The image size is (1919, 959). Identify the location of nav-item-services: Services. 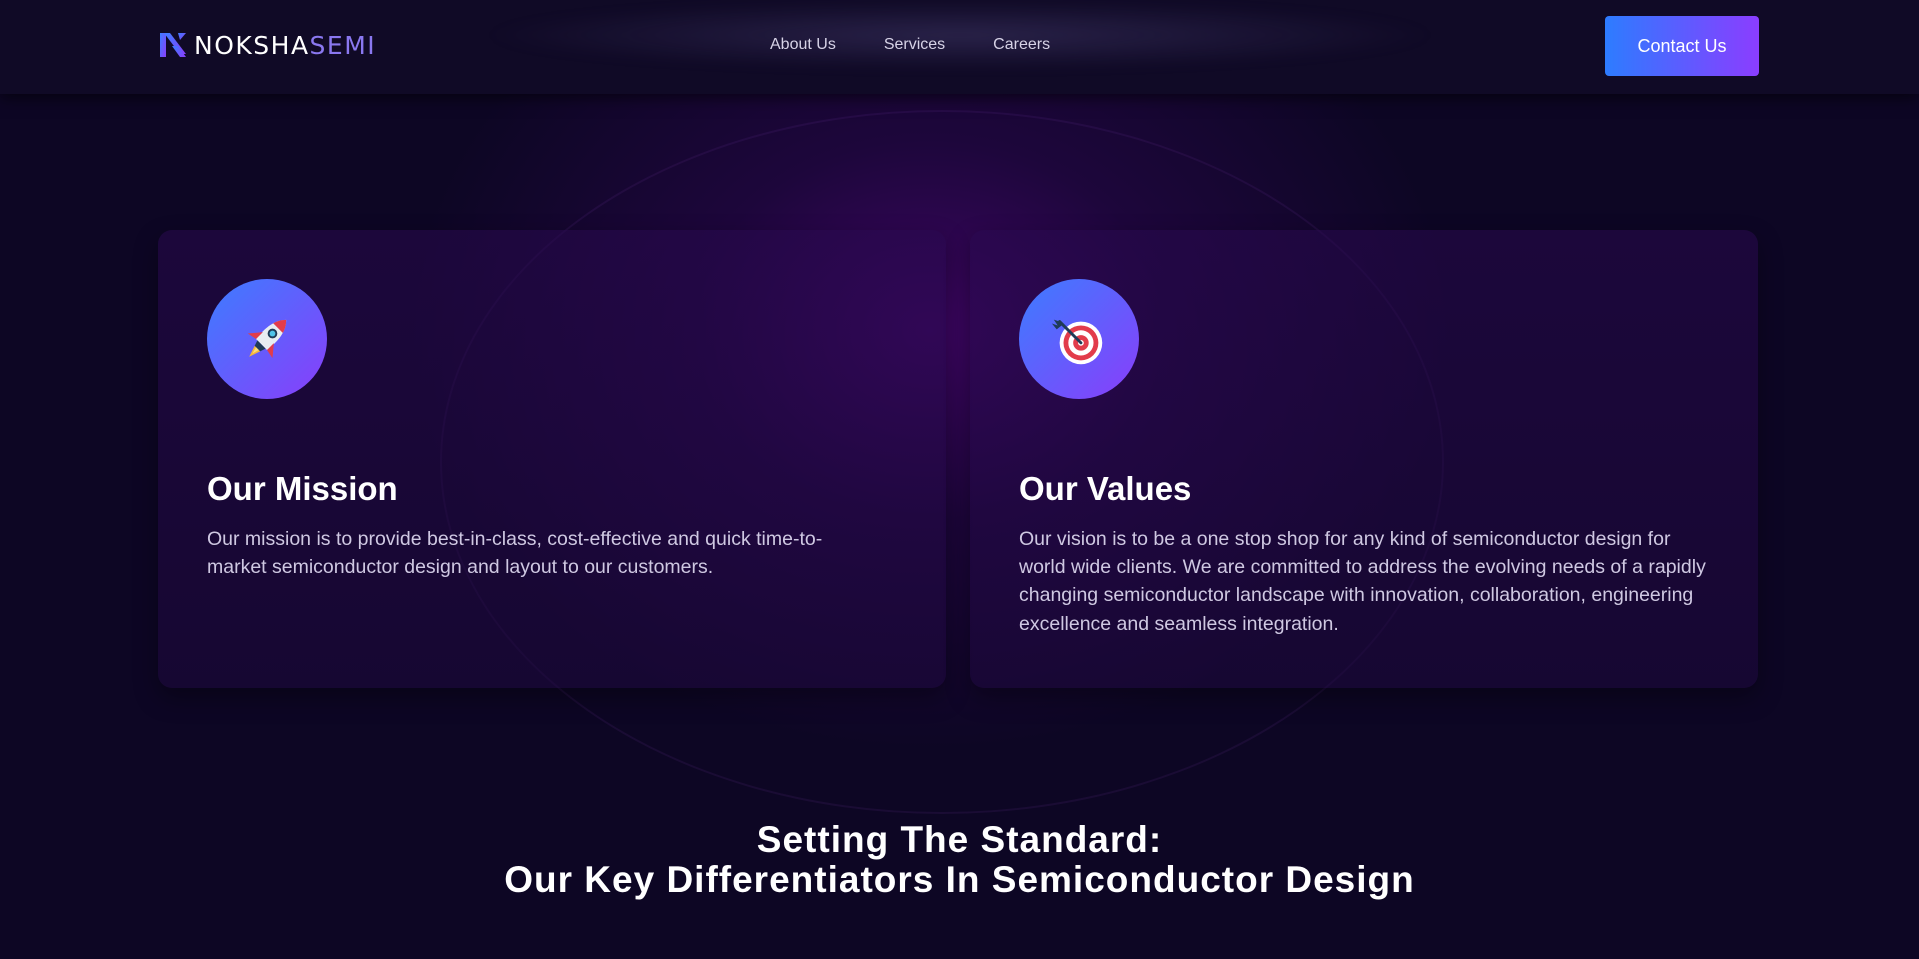
(914, 45).